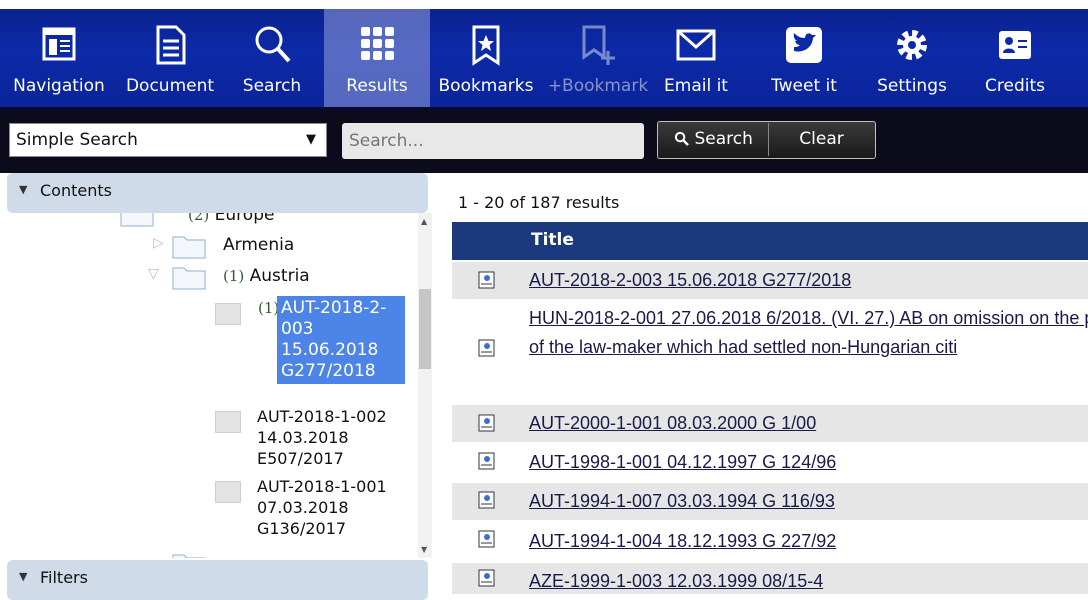 This screenshot has width=1088, height=600. I want to click on results-button: Results, so click(377, 58).